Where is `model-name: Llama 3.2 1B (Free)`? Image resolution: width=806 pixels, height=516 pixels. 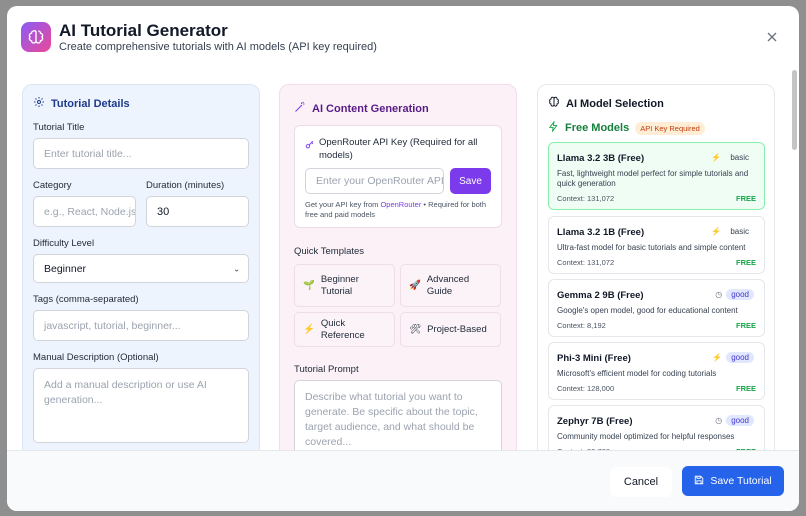
model-name: Llama 3.2 1B (Free) is located at coordinates (601, 232).